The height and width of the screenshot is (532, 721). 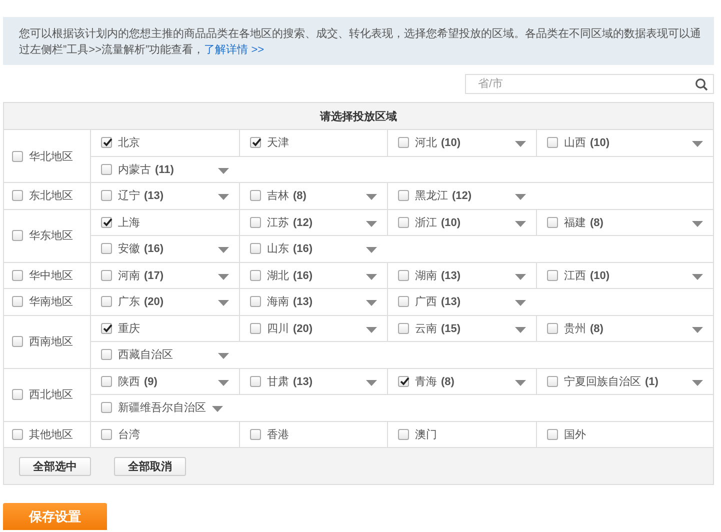 What do you see at coordinates (438, 275) in the screenshot?
I see `province-label: 湖南 (13)` at bounding box center [438, 275].